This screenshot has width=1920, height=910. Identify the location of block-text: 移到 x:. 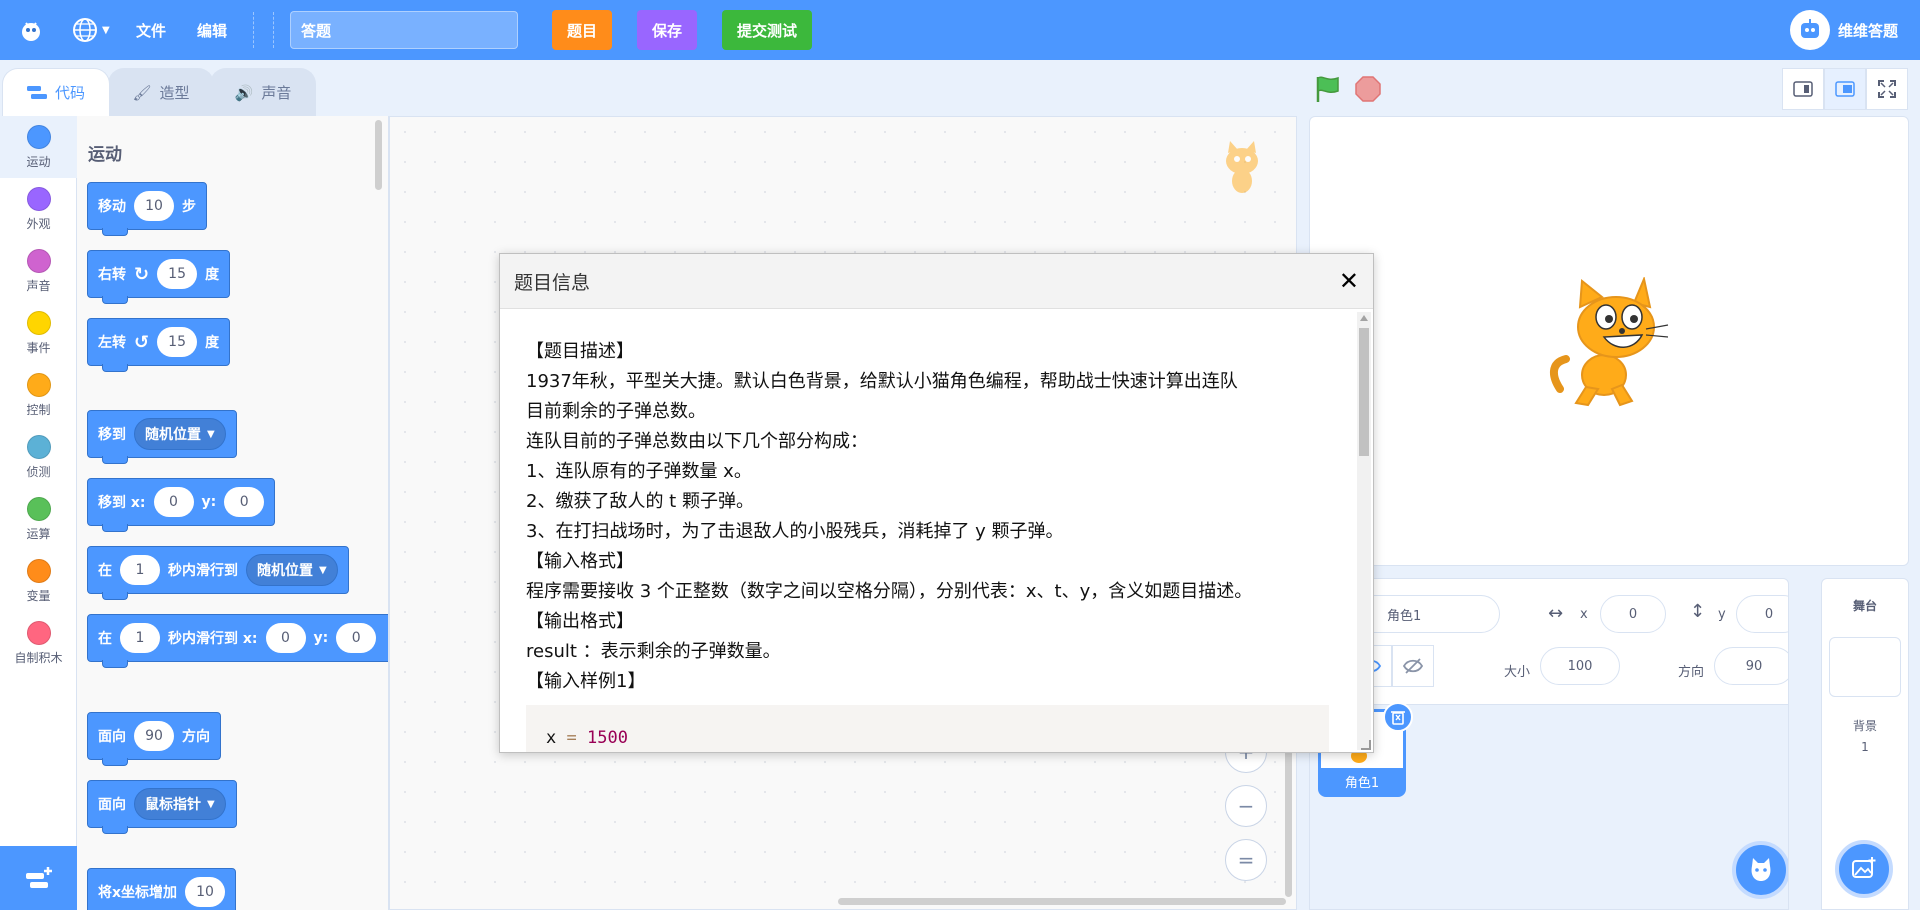
(122, 503).